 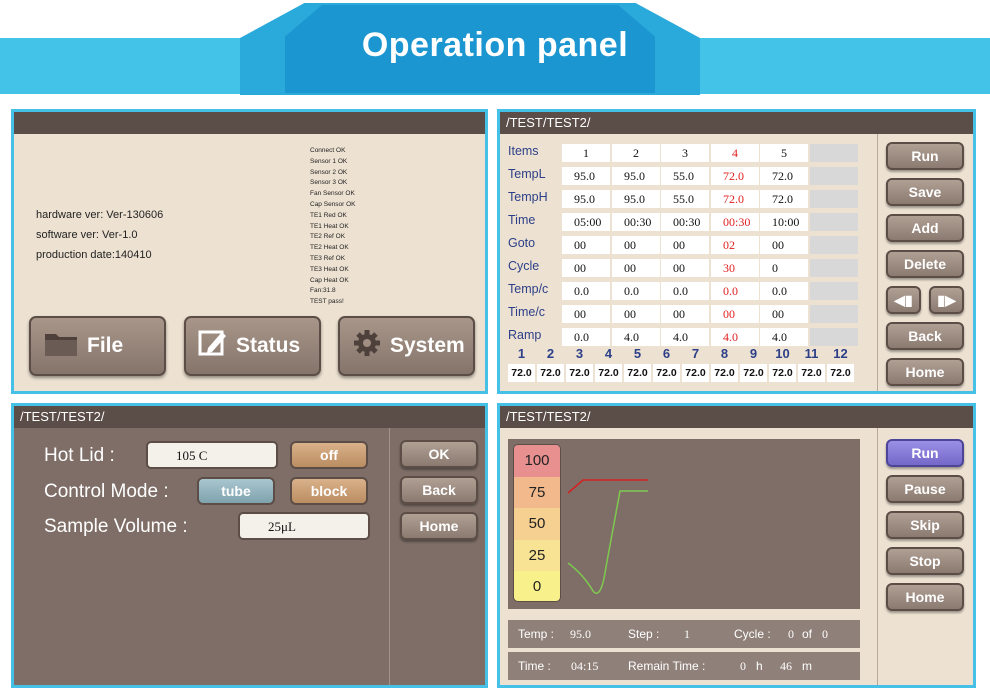 What do you see at coordinates (687, 634) in the screenshot?
I see `step-value: 1` at bounding box center [687, 634].